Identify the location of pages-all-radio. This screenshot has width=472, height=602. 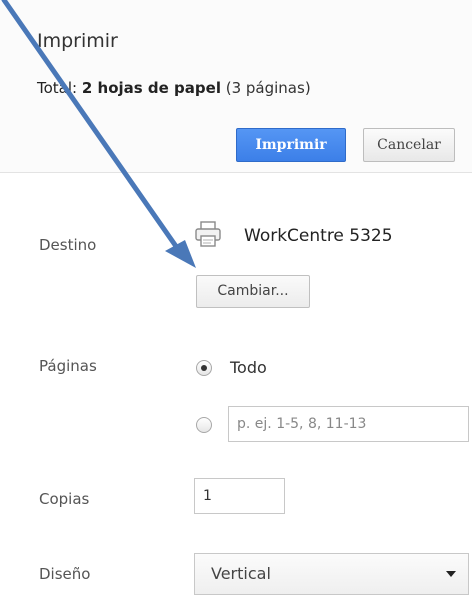
(204, 368).